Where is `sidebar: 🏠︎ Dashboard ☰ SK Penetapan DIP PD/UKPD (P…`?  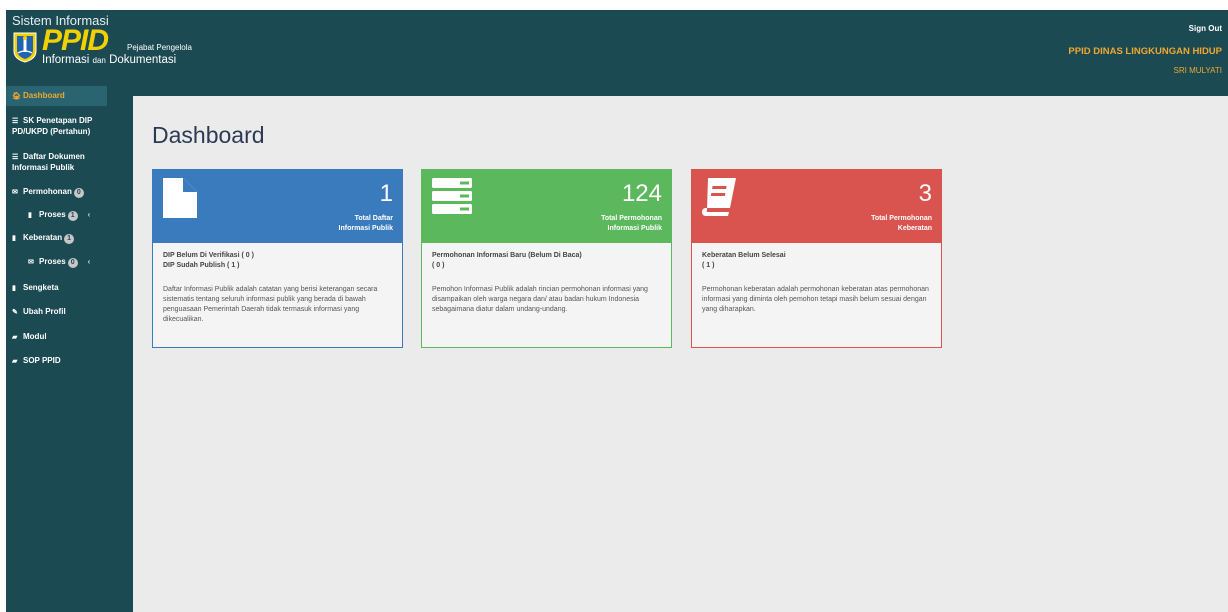 sidebar: 🏠︎ Dashboard ☰ SK Penetapan DIP PD/UKPD (P… is located at coordinates (69, 349).